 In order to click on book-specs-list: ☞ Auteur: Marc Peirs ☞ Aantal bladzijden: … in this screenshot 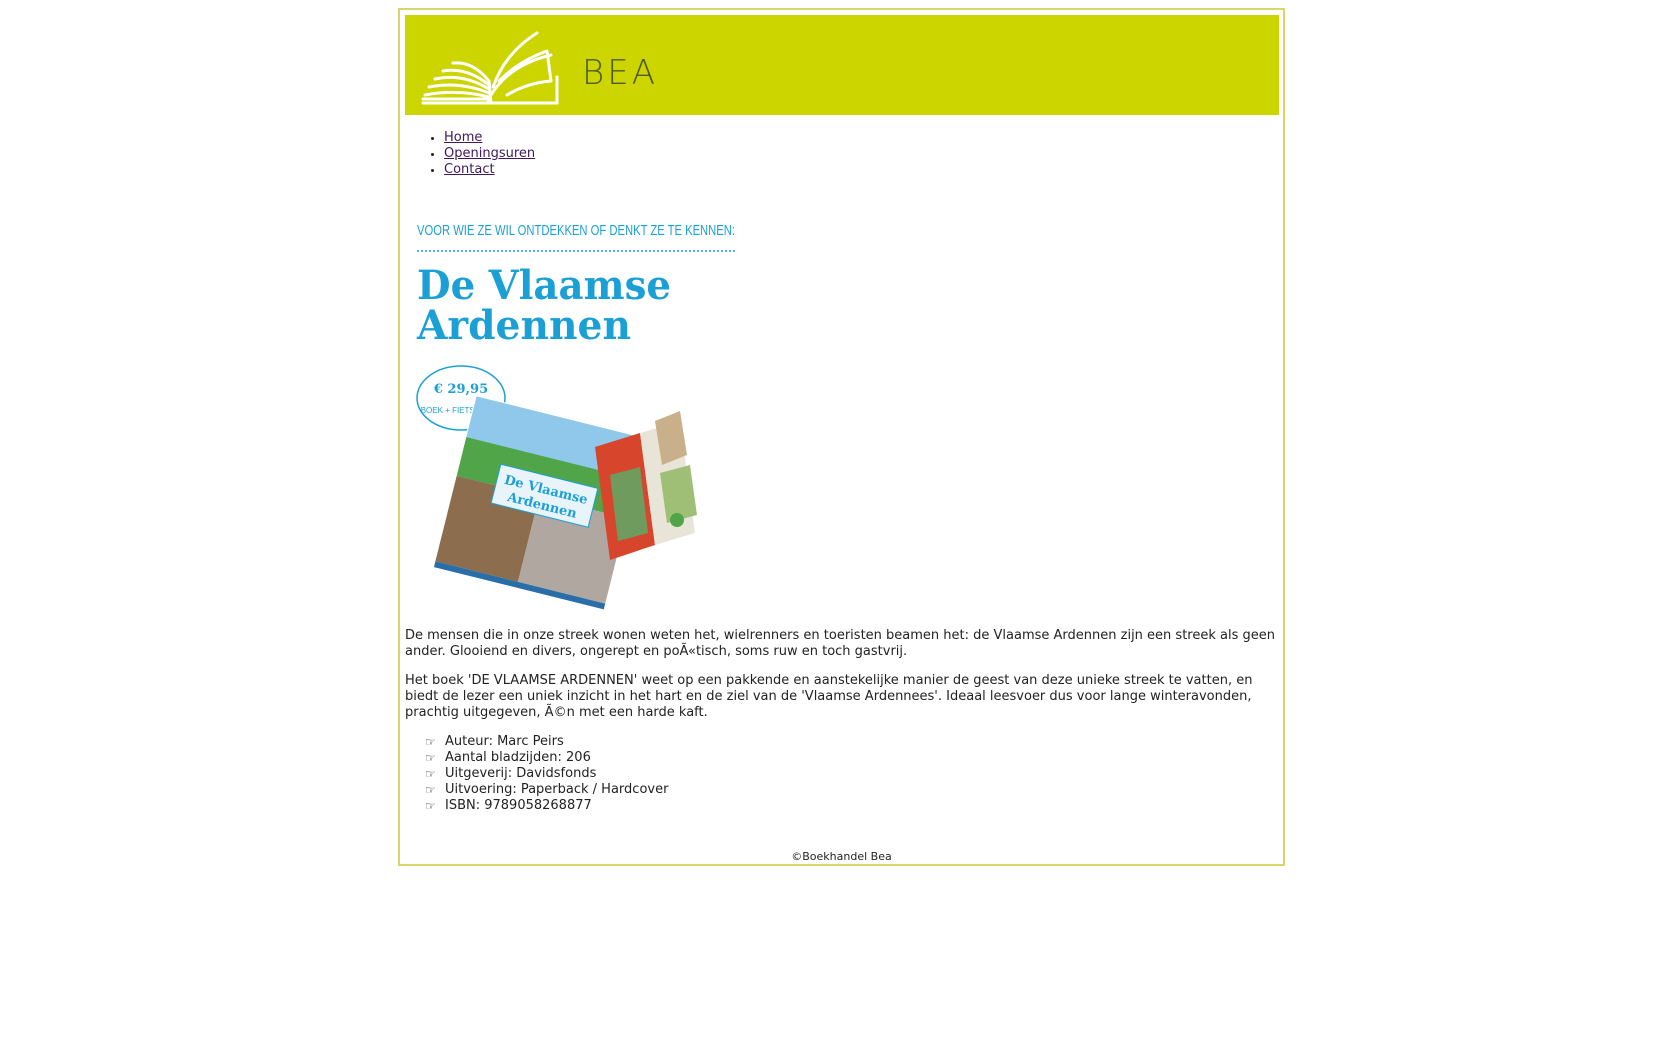, I will do `click(840, 774)`.